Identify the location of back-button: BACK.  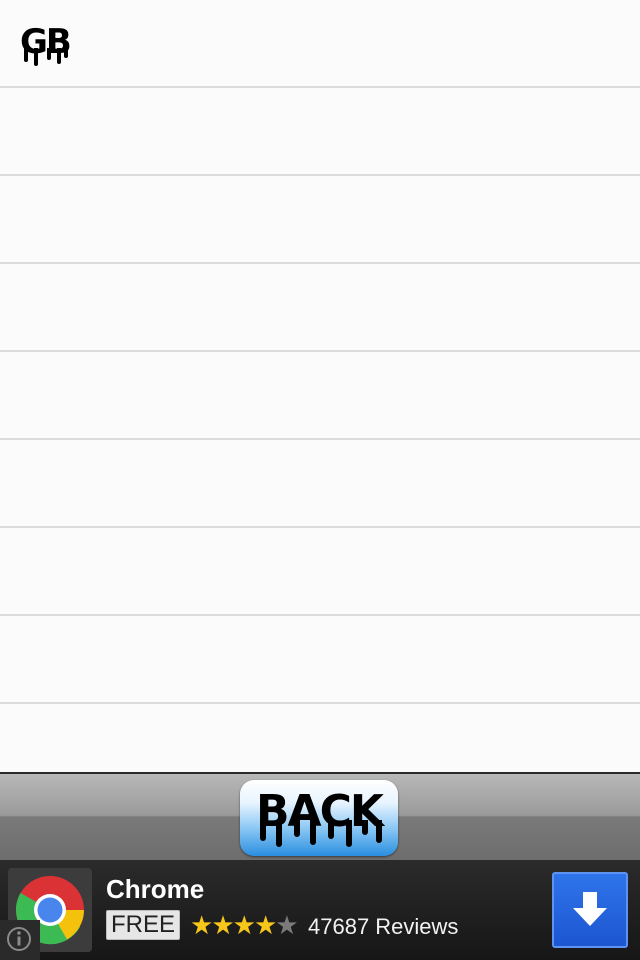
(319, 818).